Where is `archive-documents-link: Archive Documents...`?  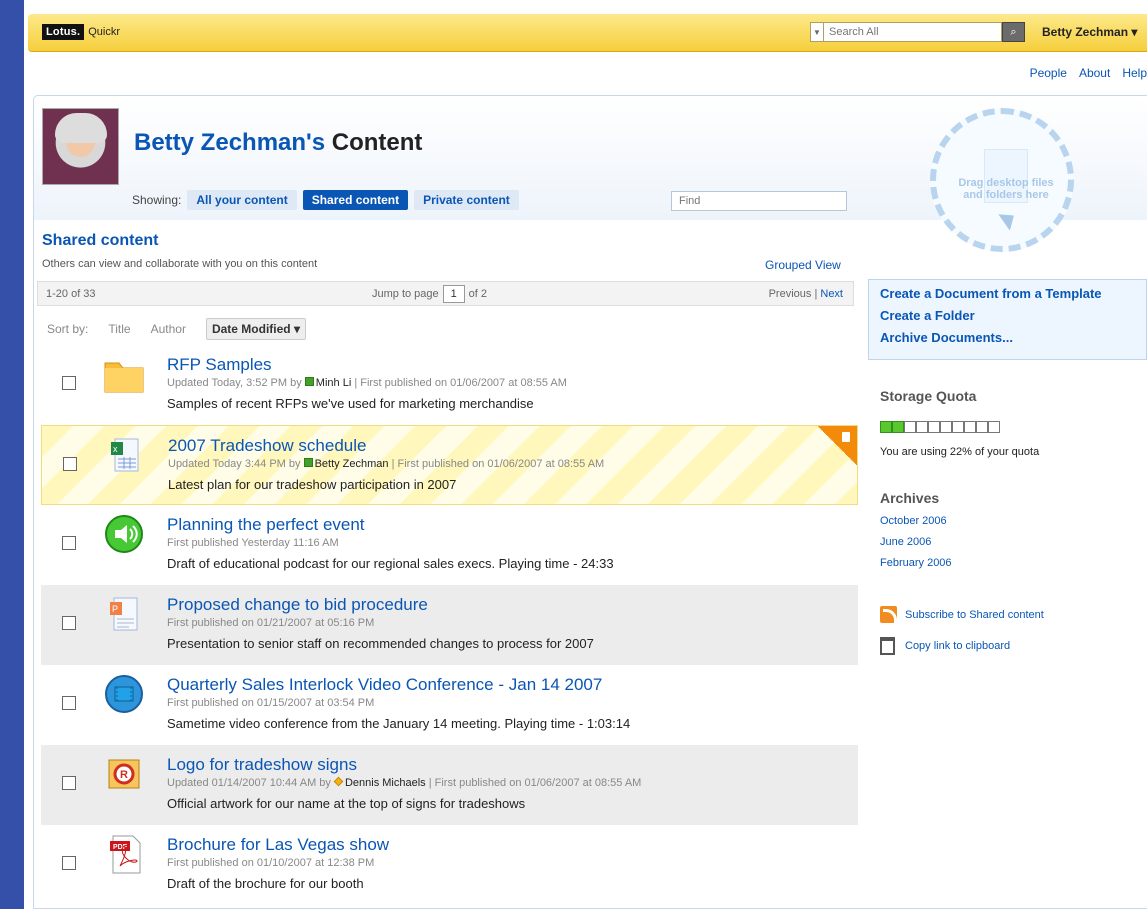
archive-documents-link: Archive Documents... is located at coordinates (1007, 337).